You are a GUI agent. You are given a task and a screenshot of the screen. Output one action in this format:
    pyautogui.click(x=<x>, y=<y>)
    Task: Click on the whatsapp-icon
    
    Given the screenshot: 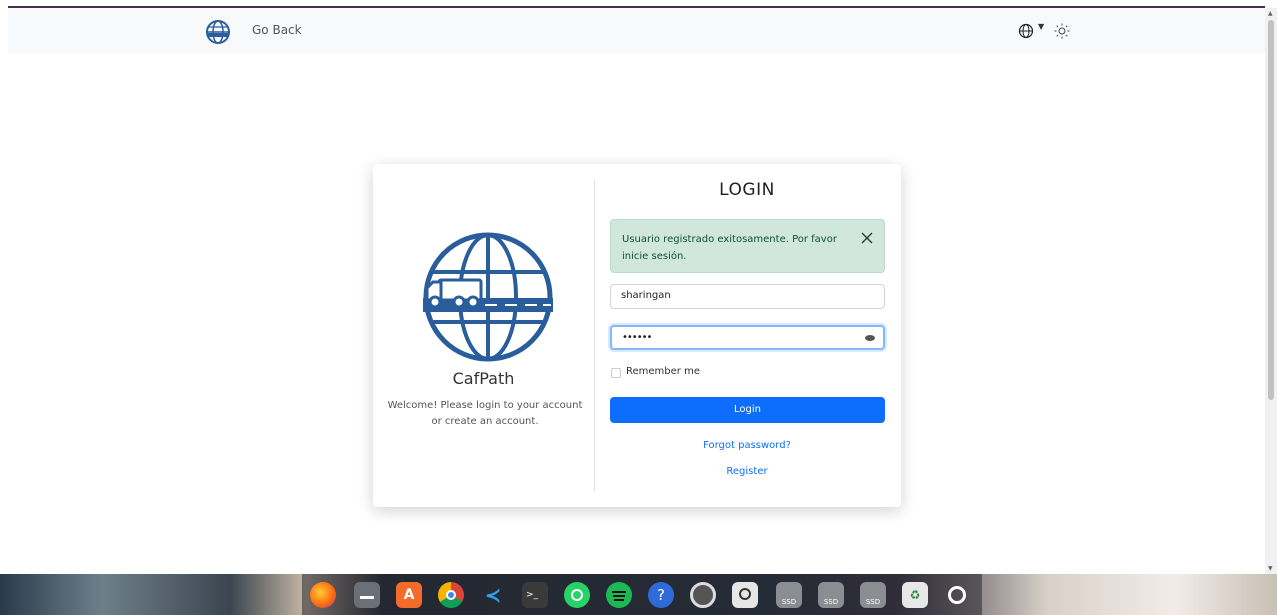 What is the action you would take?
    pyautogui.click(x=577, y=595)
    